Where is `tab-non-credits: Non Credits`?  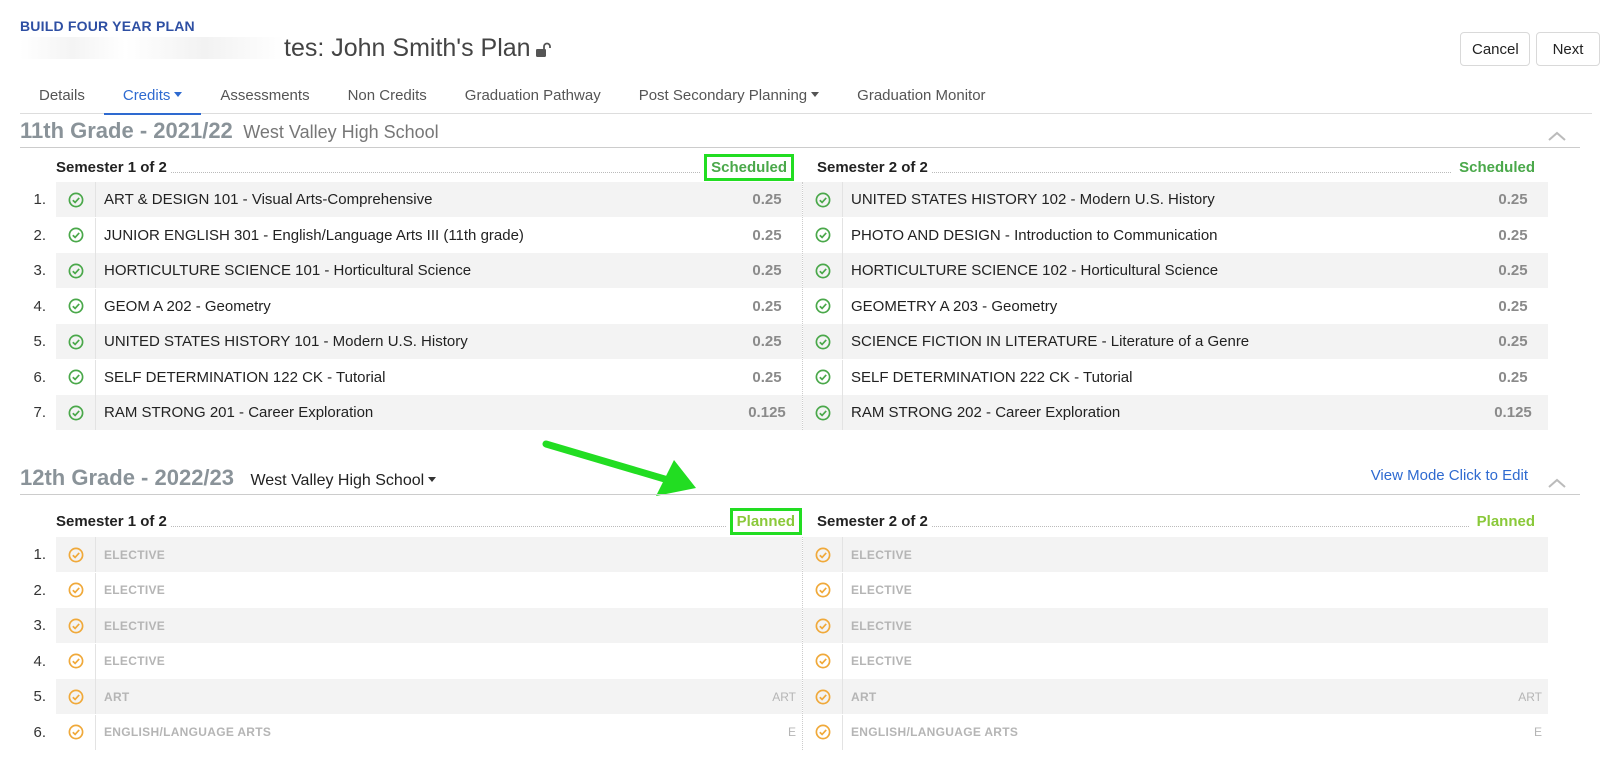
tab-non-credits: Non Credits is located at coordinates (387, 96).